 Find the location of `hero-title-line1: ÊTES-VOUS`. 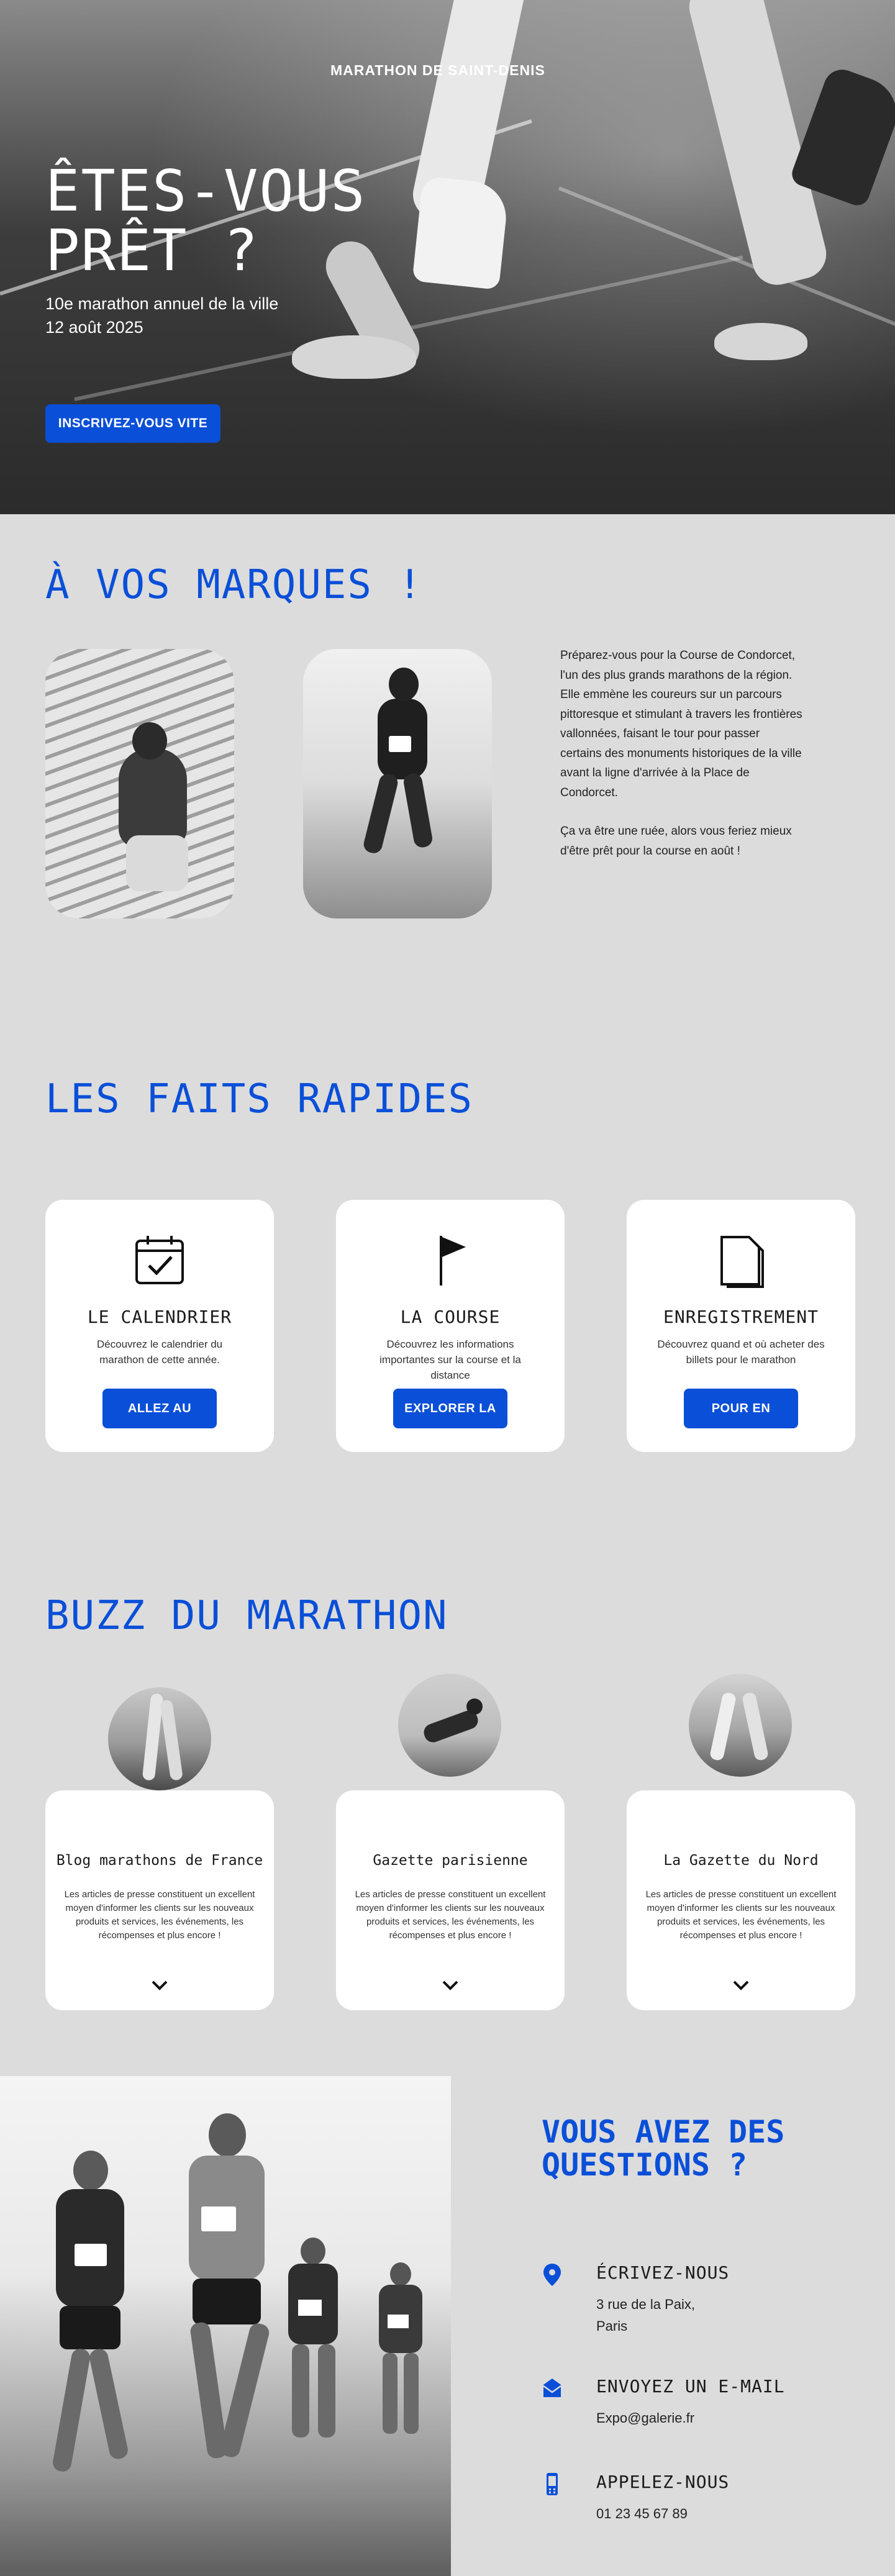

hero-title-line1: ÊTES-VOUS is located at coordinates (205, 191).